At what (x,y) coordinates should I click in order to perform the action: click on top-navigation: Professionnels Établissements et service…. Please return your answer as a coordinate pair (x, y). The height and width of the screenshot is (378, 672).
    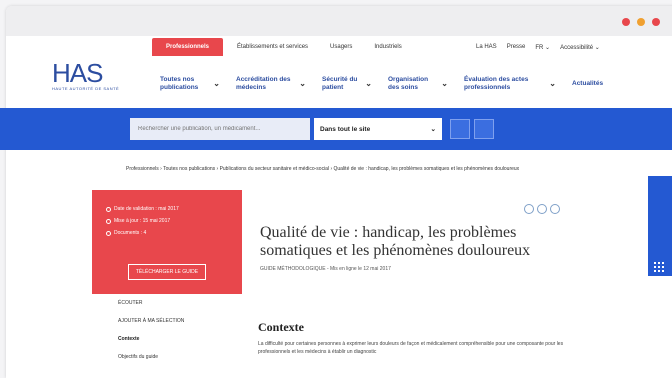
    Looking at the image, I should click on (288, 47).